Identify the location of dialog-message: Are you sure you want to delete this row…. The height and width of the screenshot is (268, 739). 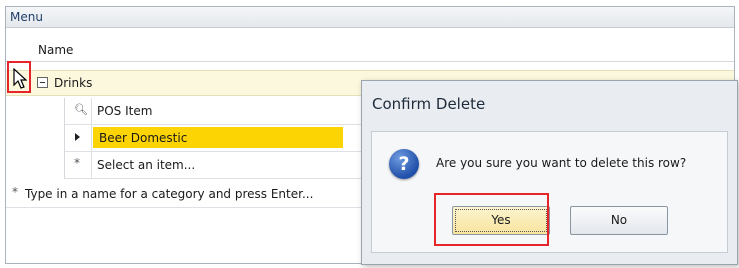
(561, 163).